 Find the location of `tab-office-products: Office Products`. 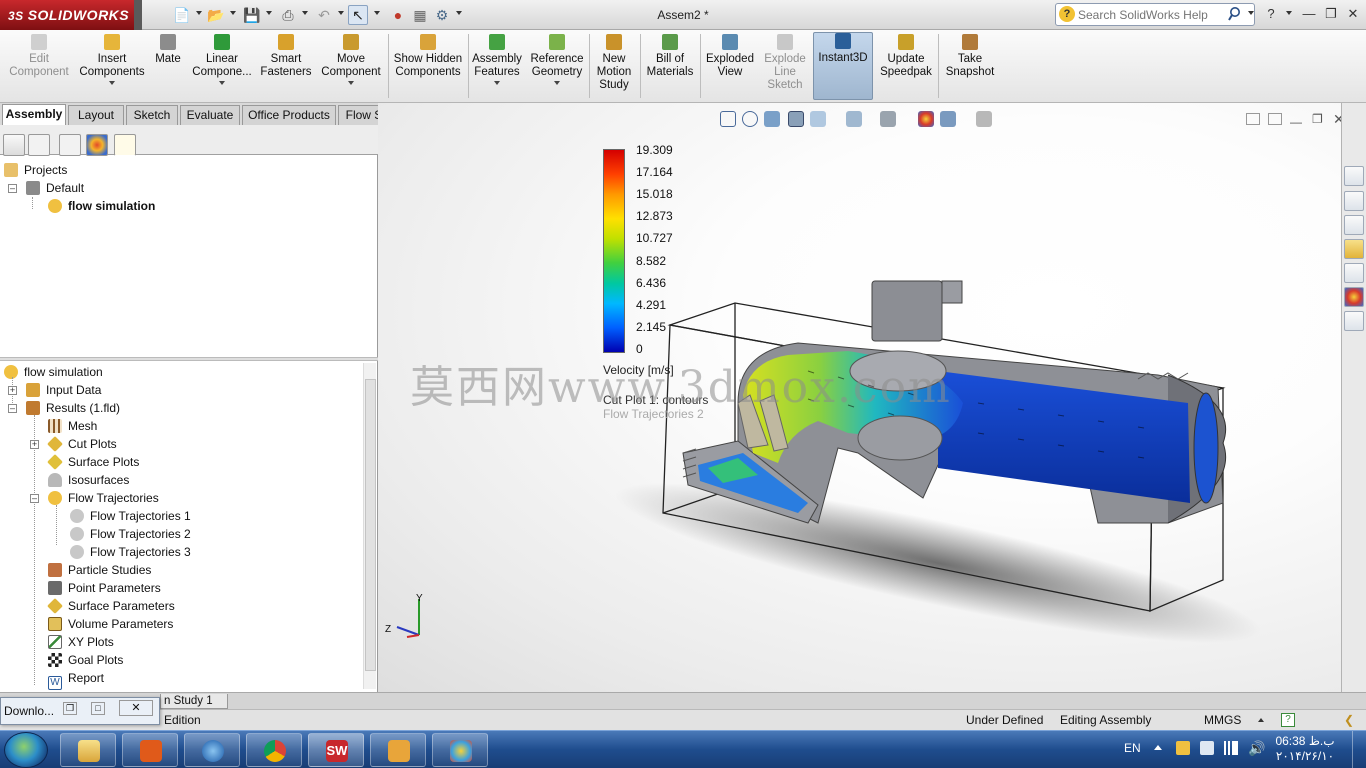

tab-office-products: Office Products is located at coordinates (289, 115).